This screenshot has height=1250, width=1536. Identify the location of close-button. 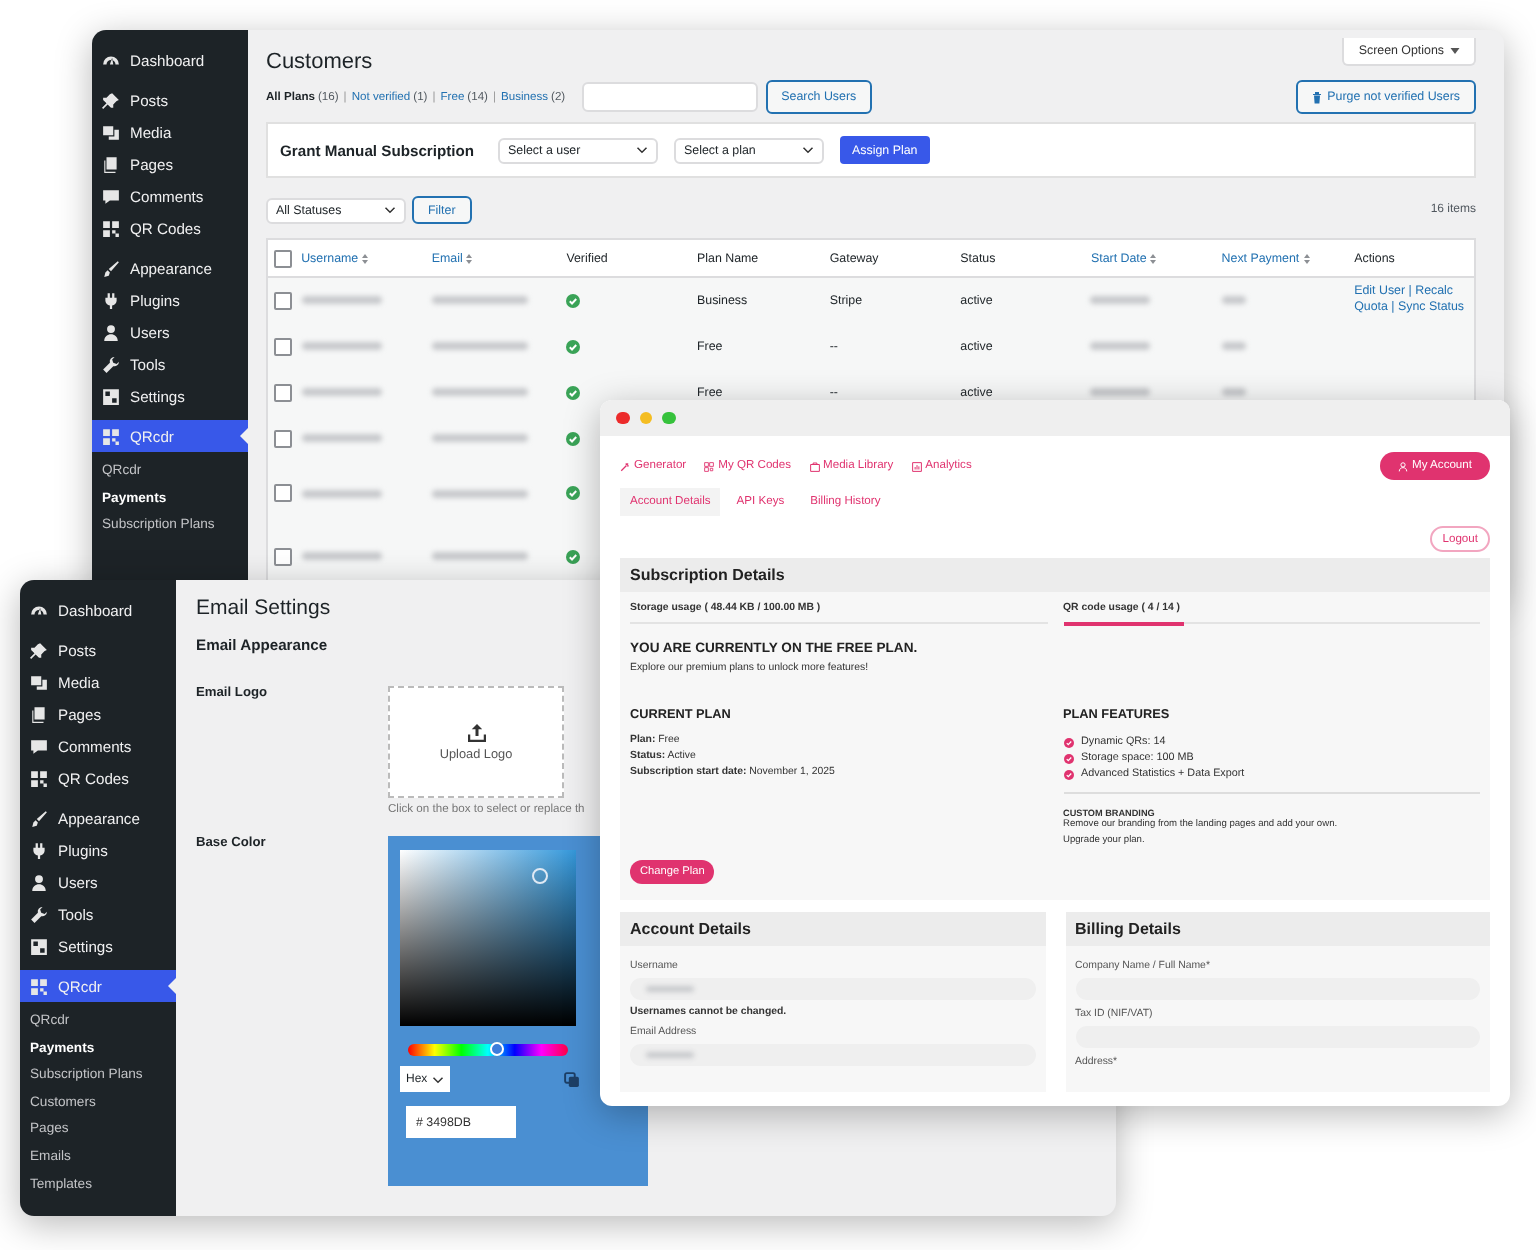
(622, 418).